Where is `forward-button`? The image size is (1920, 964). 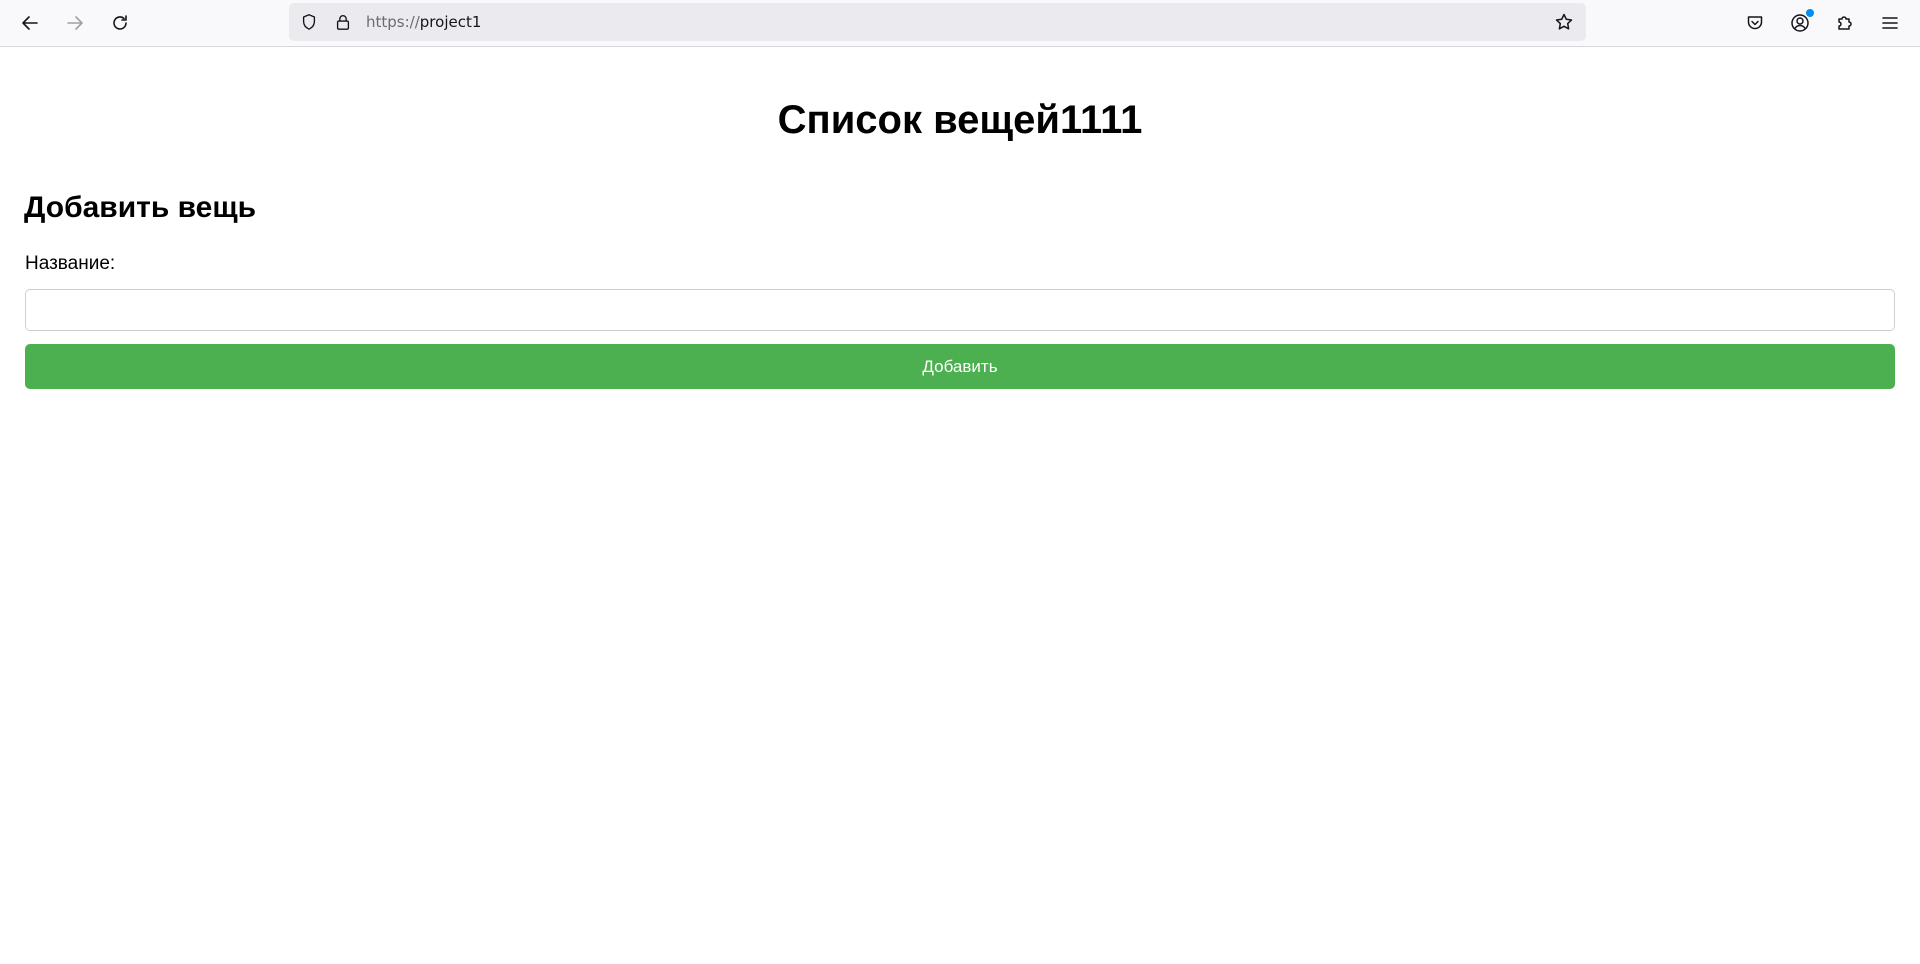 forward-button is located at coordinates (75, 23).